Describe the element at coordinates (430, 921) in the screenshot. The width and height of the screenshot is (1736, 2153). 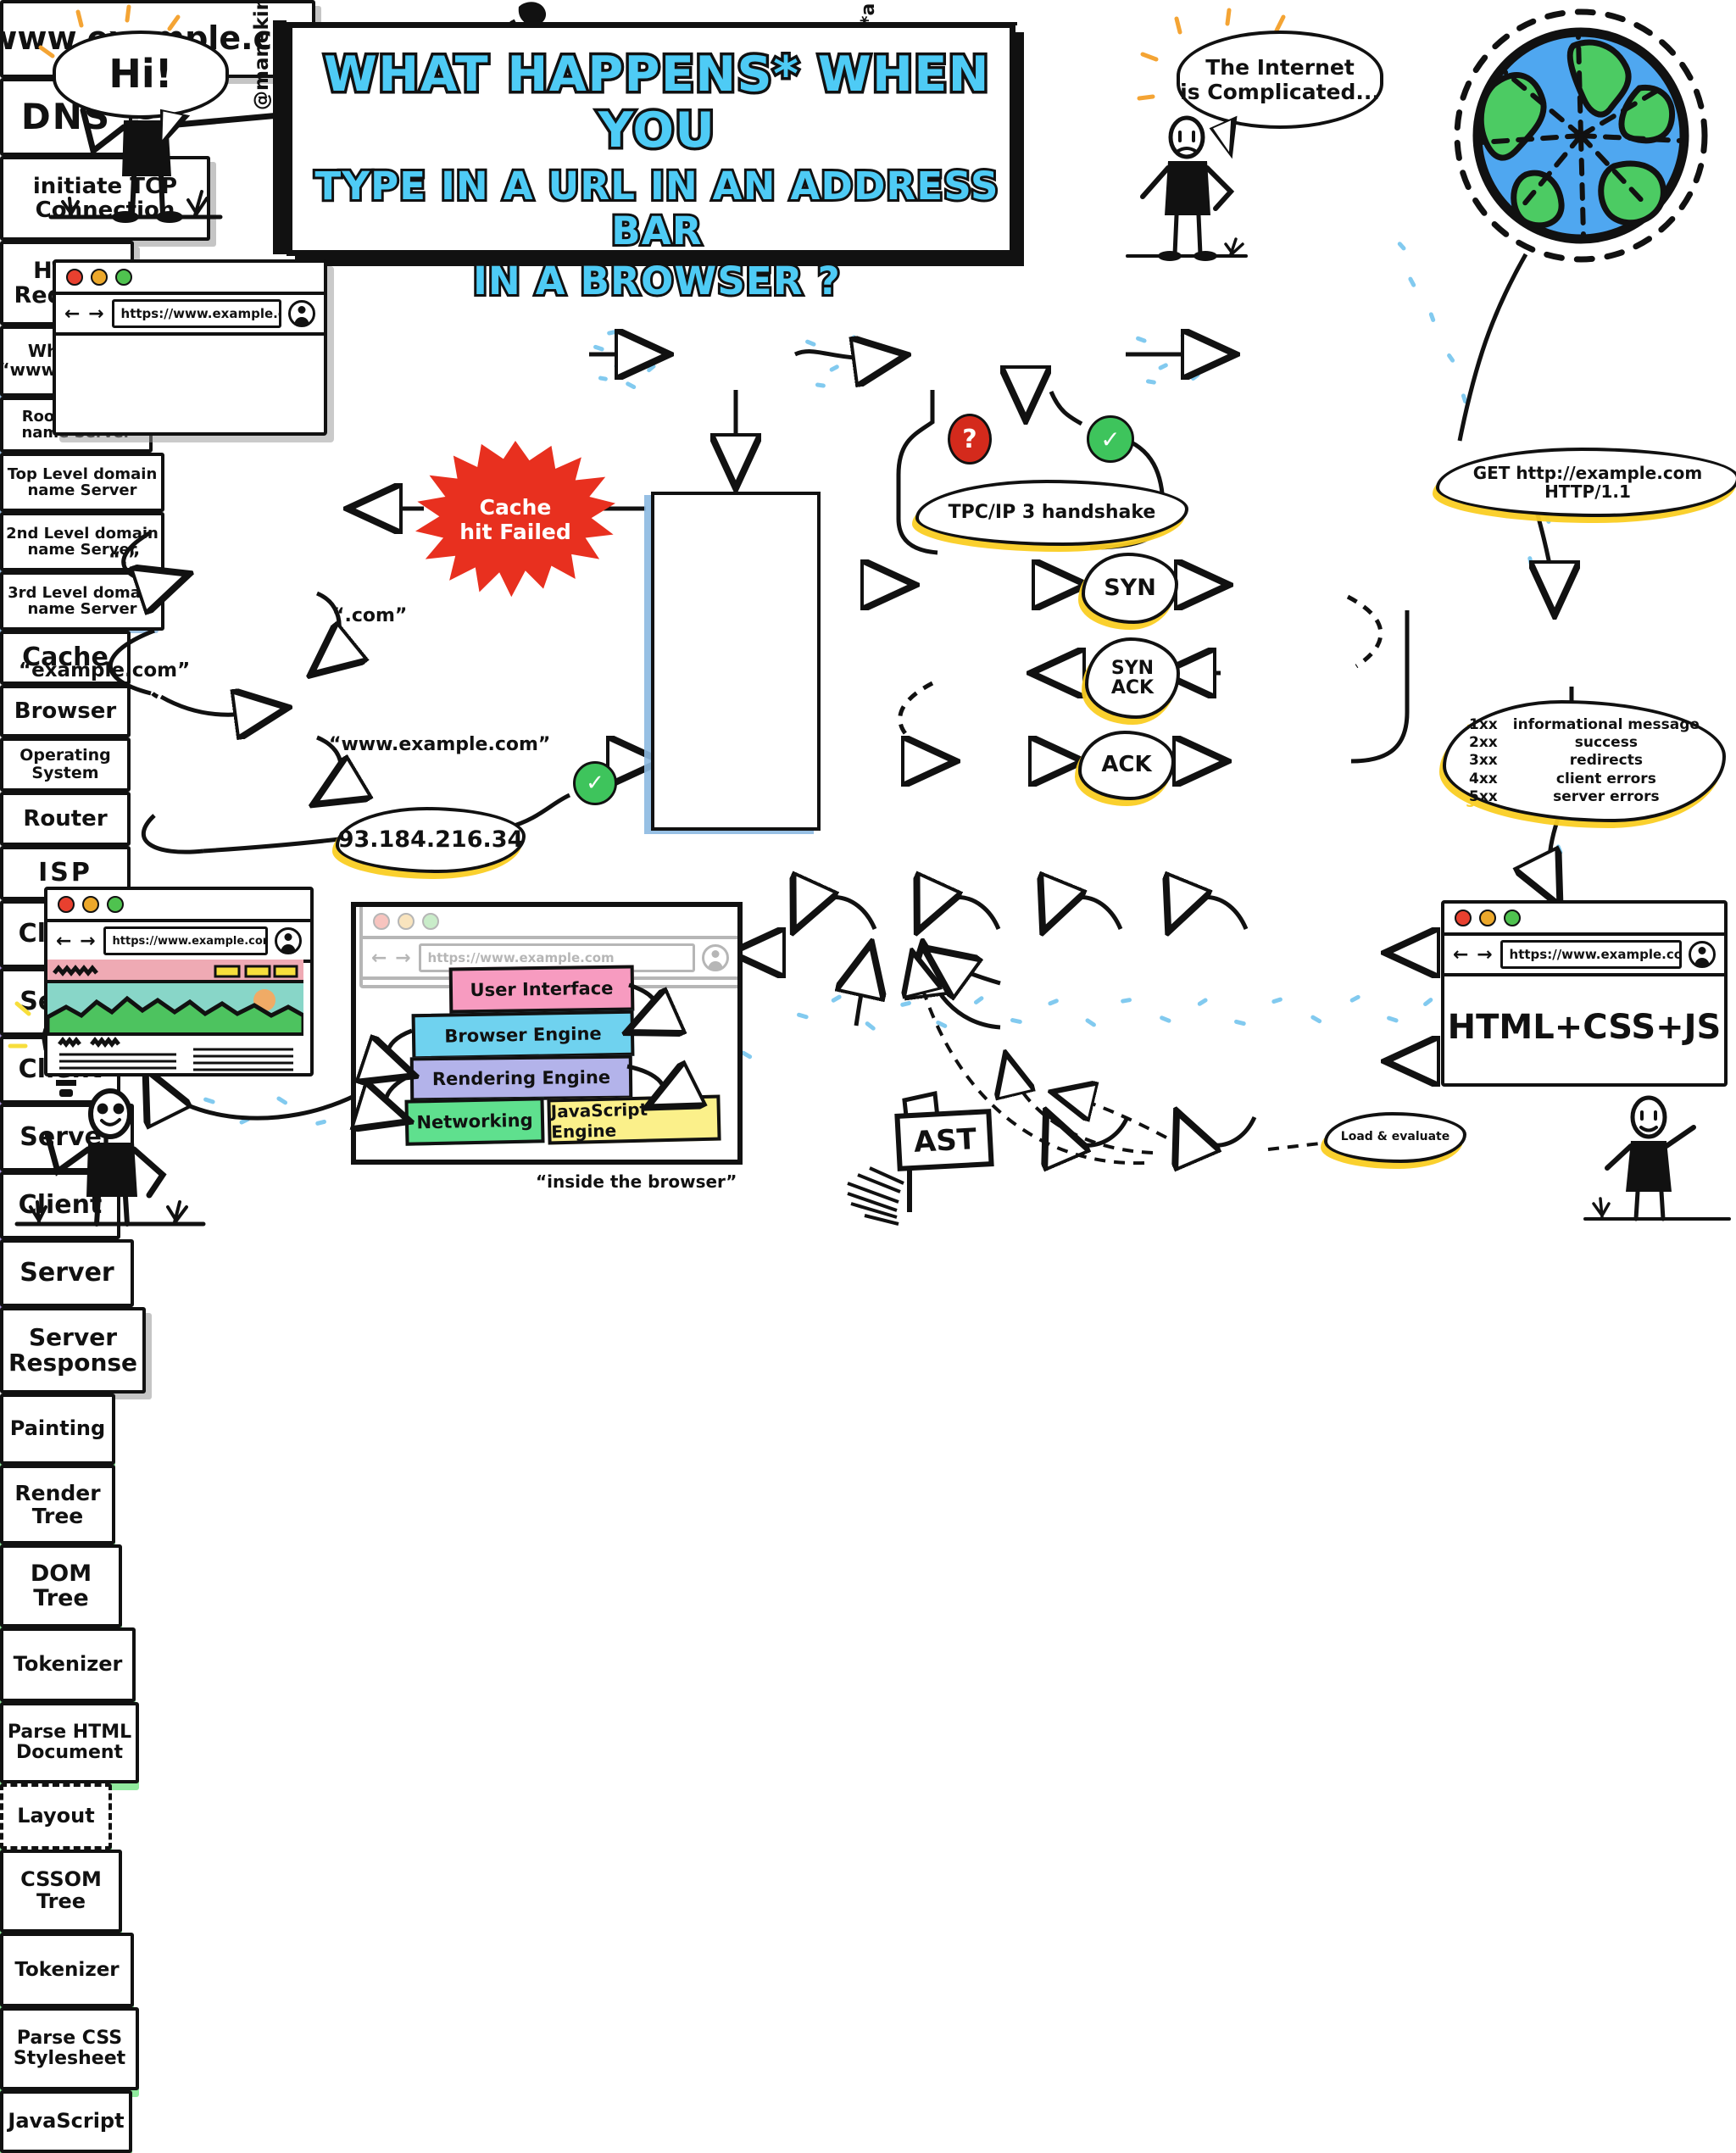
I see `maximize-dot-icon-ghost` at that location.